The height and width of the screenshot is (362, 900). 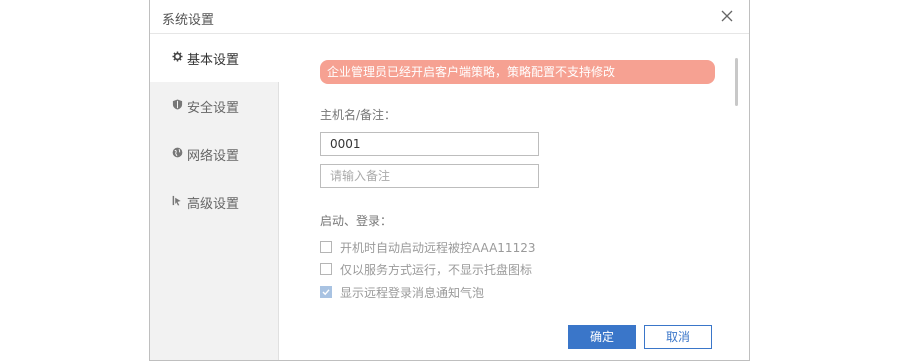 I want to click on checkbox-checked, so click(x=326, y=292).